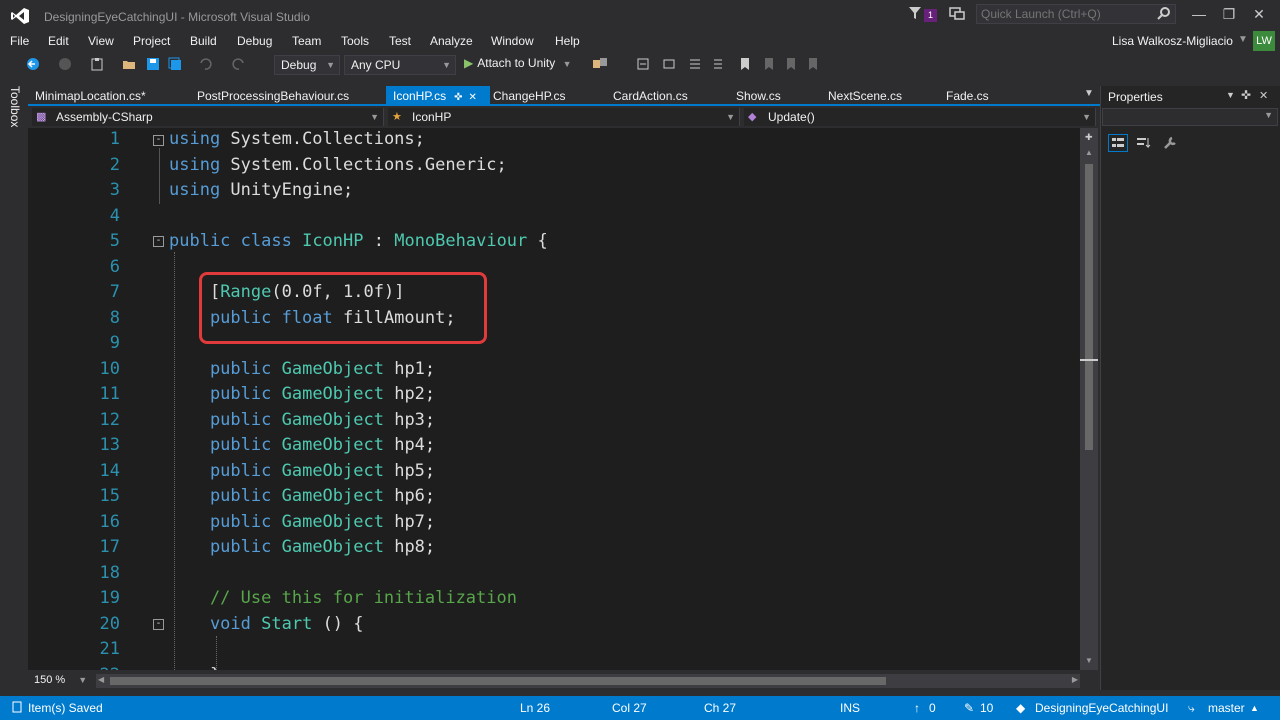 The image size is (1280, 720). What do you see at coordinates (1062, 14) in the screenshot?
I see `quick-launch-input` at bounding box center [1062, 14].